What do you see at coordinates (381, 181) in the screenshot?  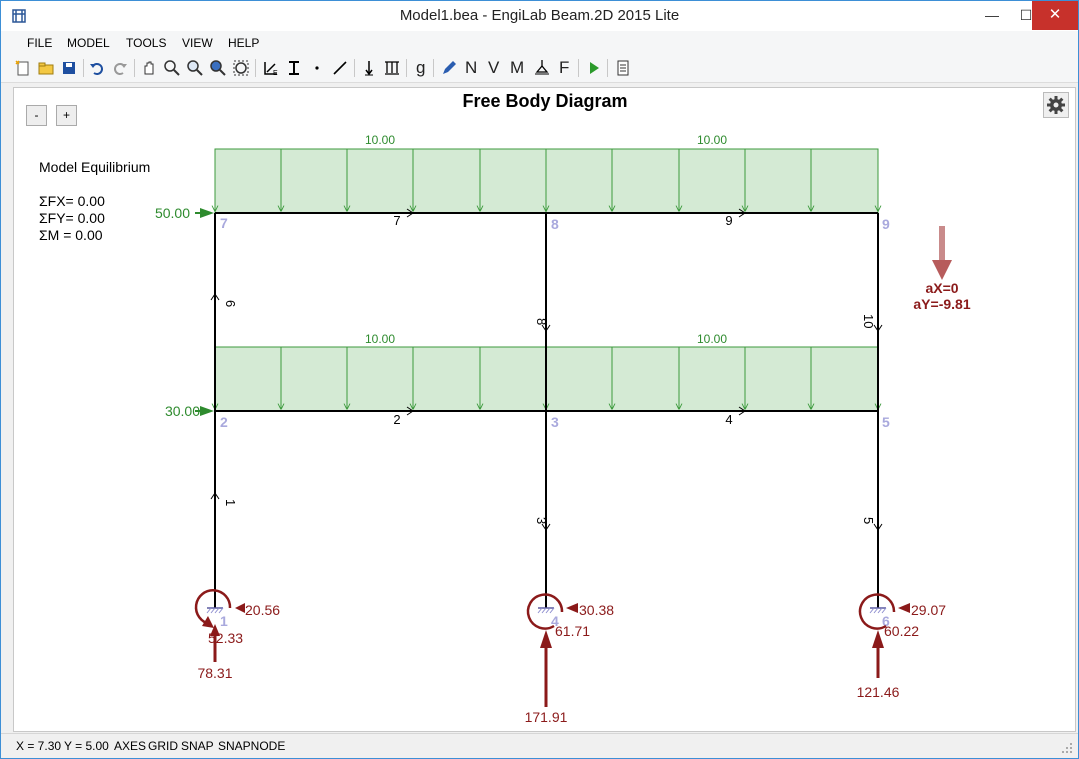 I see `distributed-load-top-left` at bounding box center [381, 181].